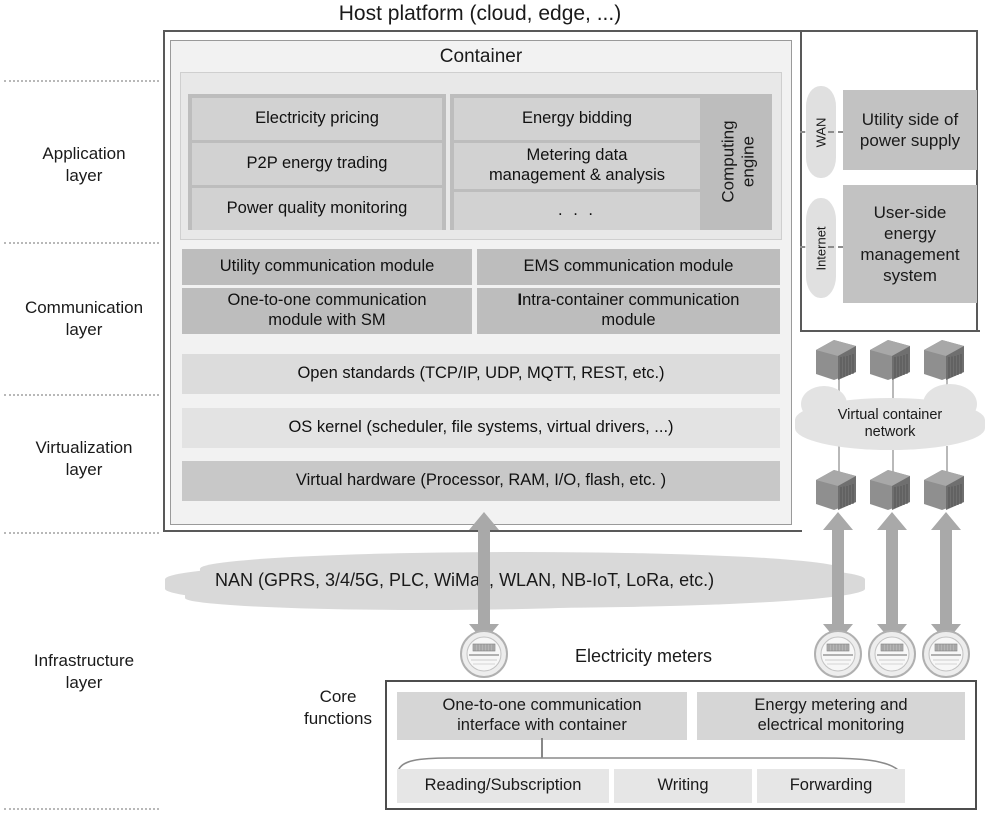 This screenshot has height=820, width=1000. I want to click on internet-cloud: Internet, so click(821, 248).